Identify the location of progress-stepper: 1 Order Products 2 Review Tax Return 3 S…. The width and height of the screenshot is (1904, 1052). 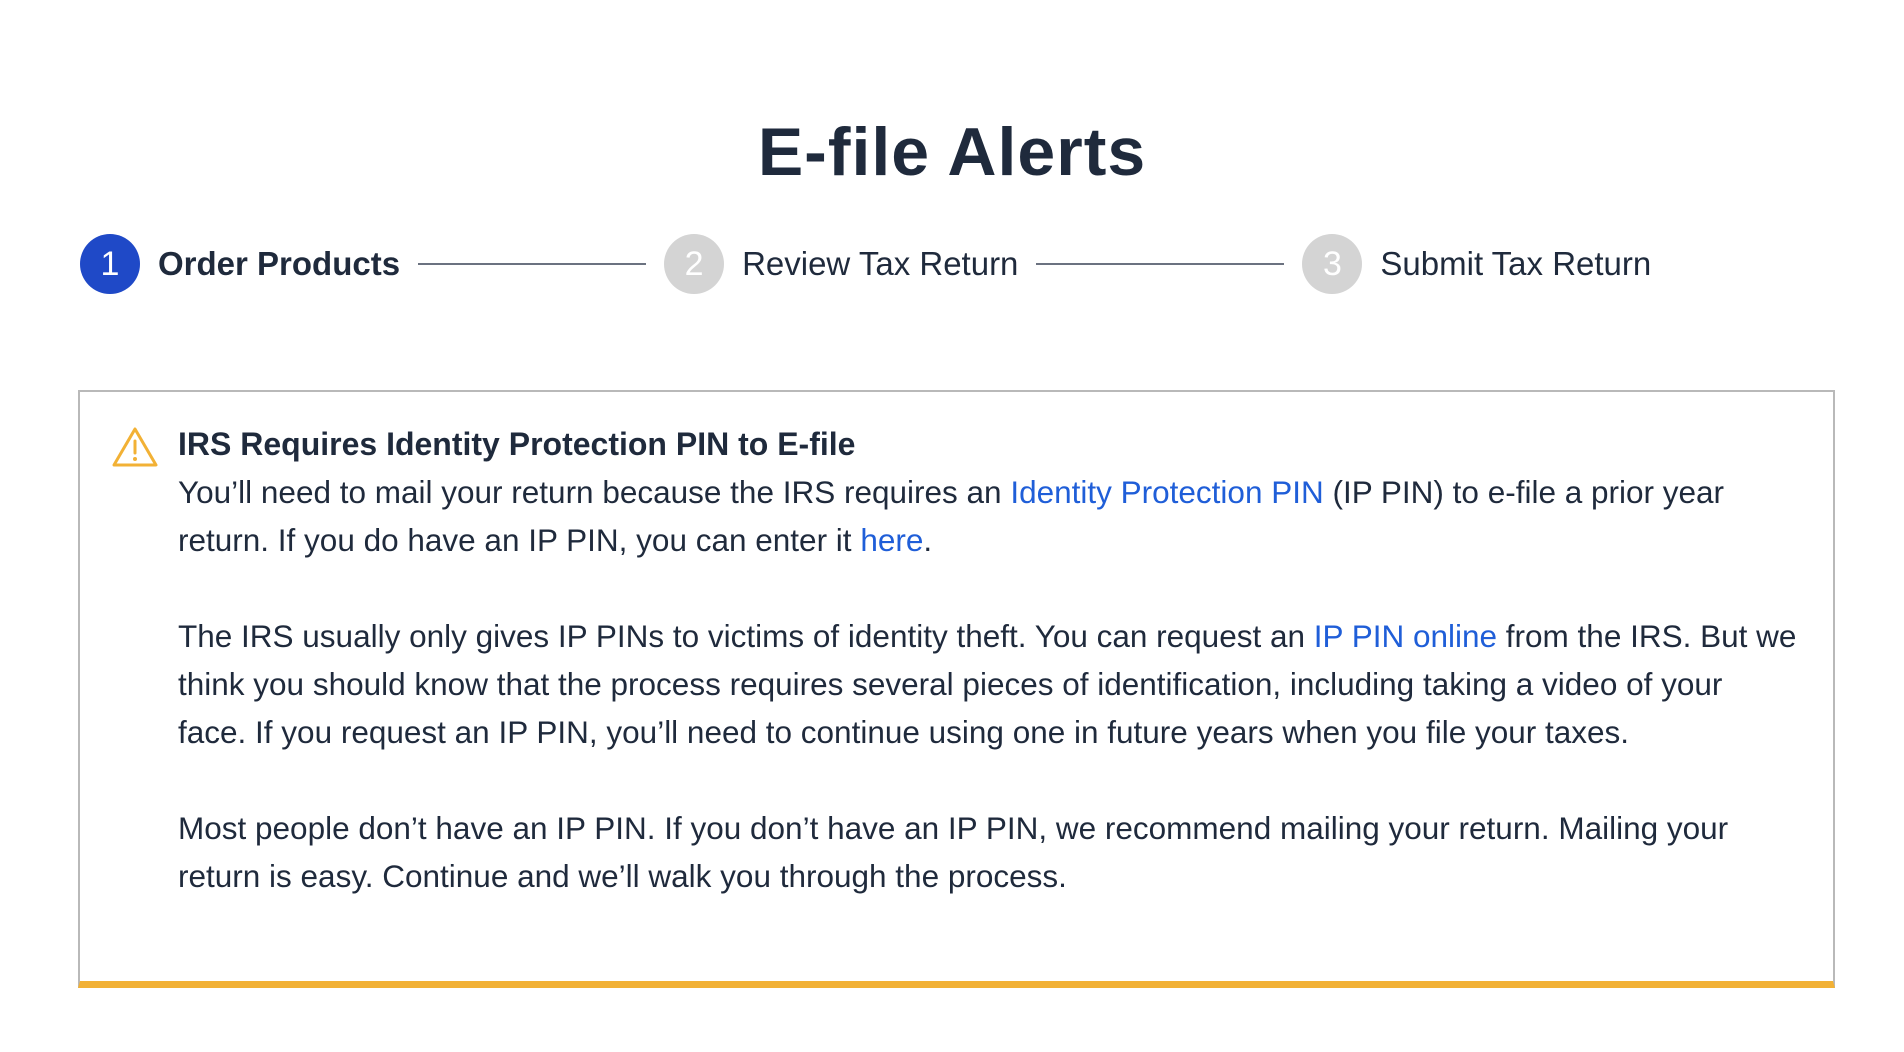
(865, 264).